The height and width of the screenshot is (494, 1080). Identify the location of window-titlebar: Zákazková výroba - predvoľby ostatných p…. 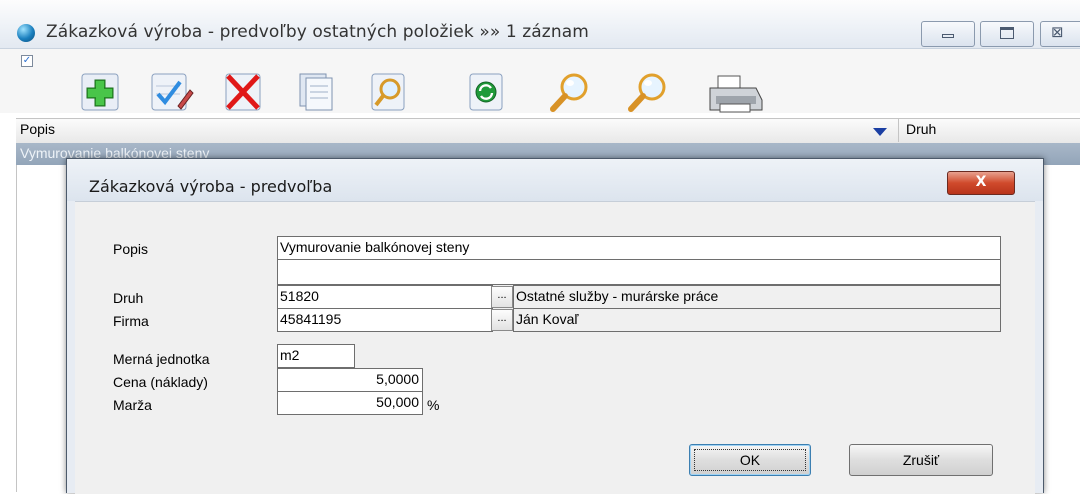
(540, 24).